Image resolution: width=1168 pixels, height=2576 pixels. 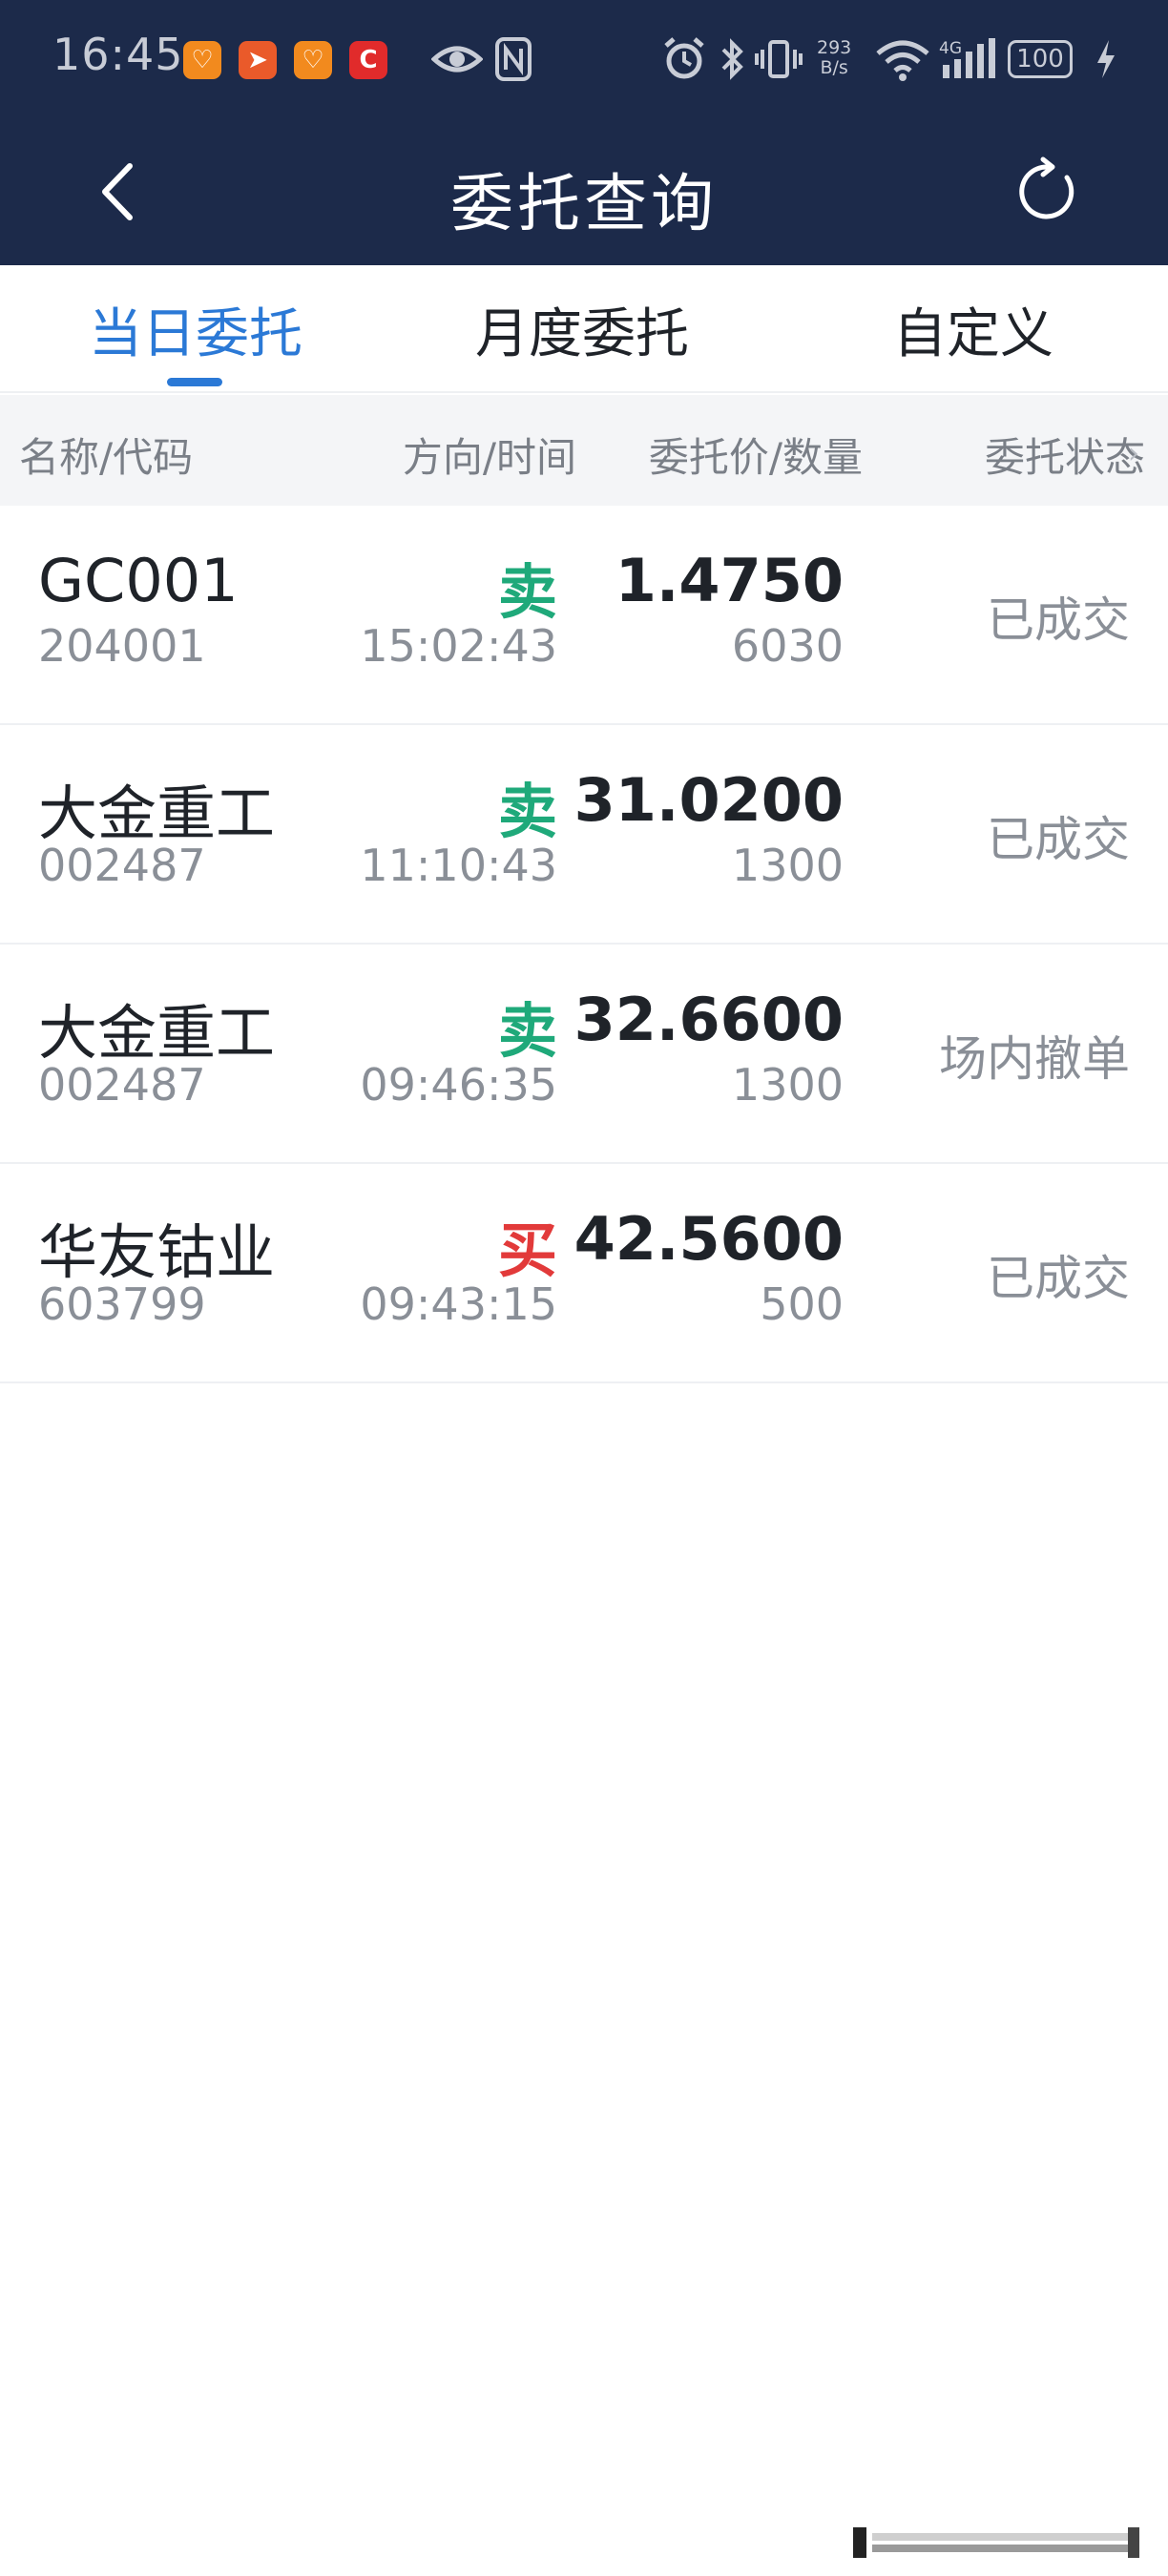 I want to click on order-price: 31.0200, so click(x=709, y=800).